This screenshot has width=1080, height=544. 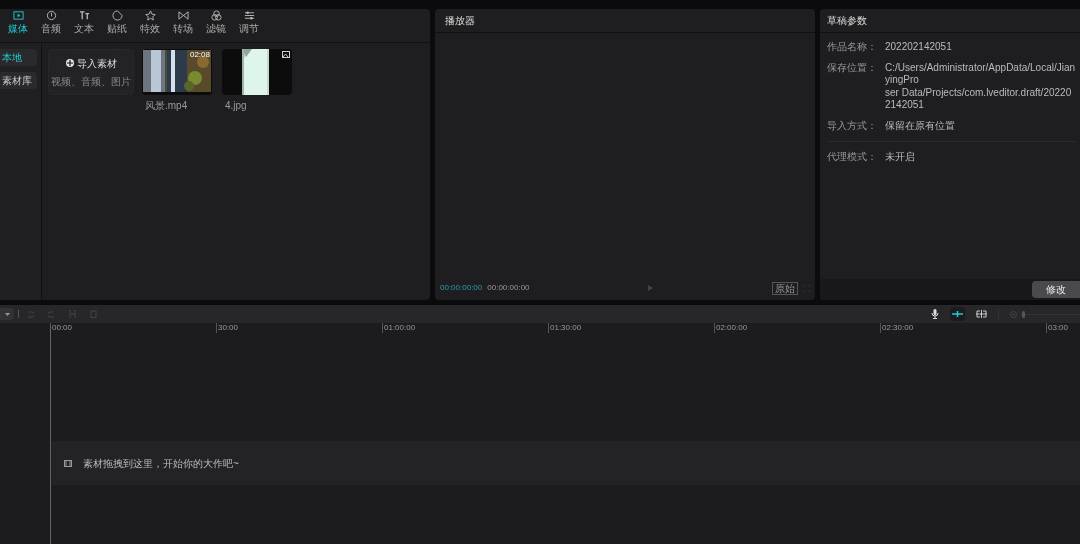 What do you see at coordinates (18, 26) in the screenshot?
I see `media-tab: 媒体` at bounding box center [18, 26].